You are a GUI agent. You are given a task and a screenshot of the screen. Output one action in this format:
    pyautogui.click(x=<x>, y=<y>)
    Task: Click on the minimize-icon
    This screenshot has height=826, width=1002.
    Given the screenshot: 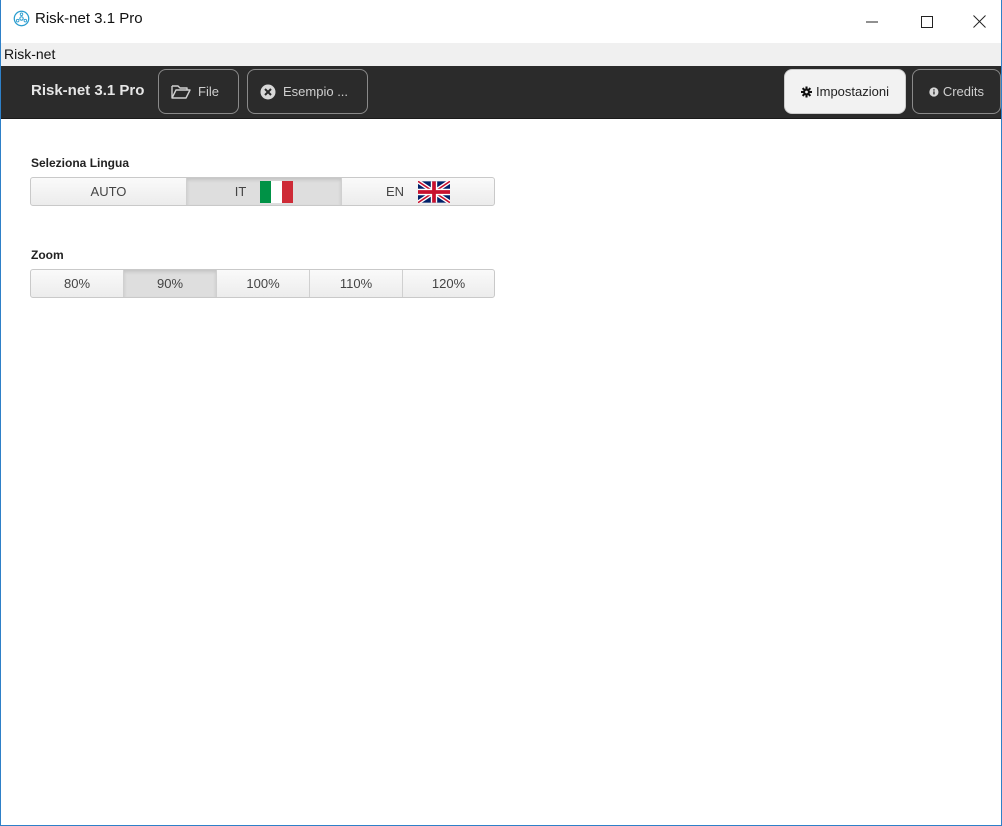 What is the action you would take?
    pyautogui.click(x=872, y=21)
    